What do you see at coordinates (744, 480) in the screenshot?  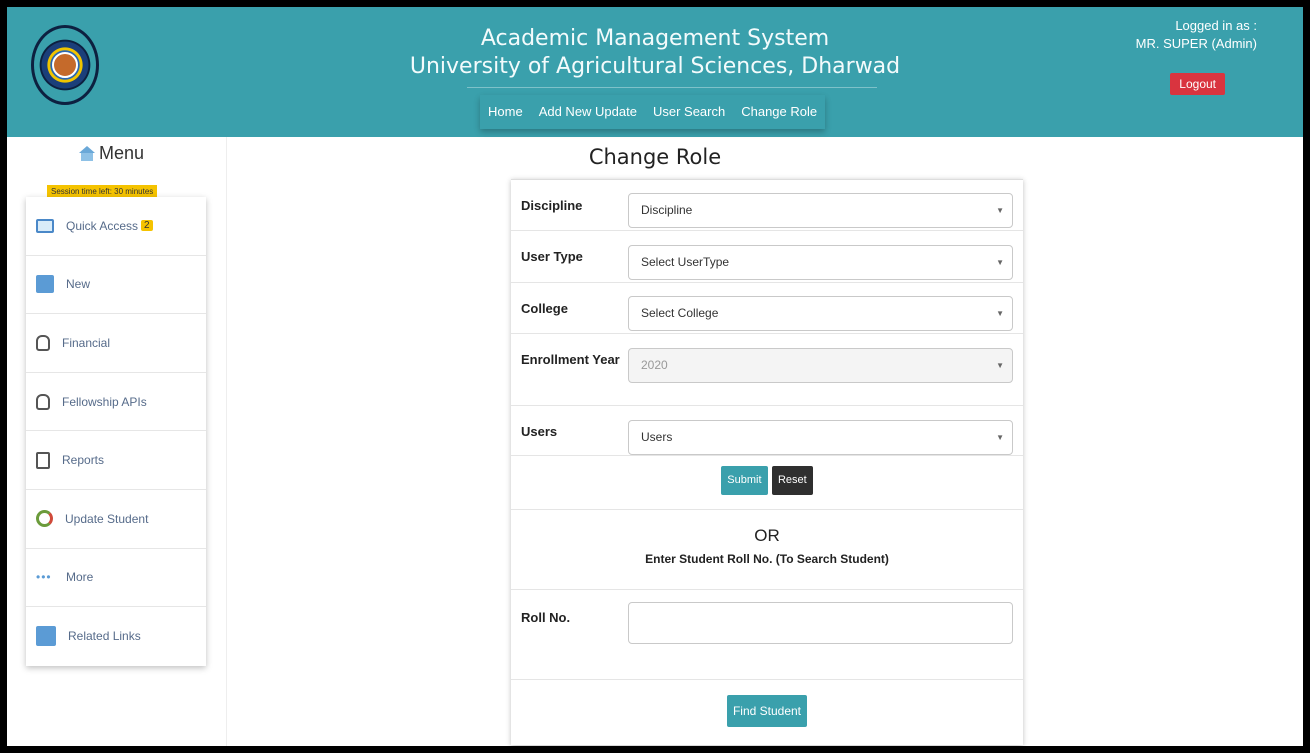 I see `submit-button: Submit` at bounding box center [744, 480].